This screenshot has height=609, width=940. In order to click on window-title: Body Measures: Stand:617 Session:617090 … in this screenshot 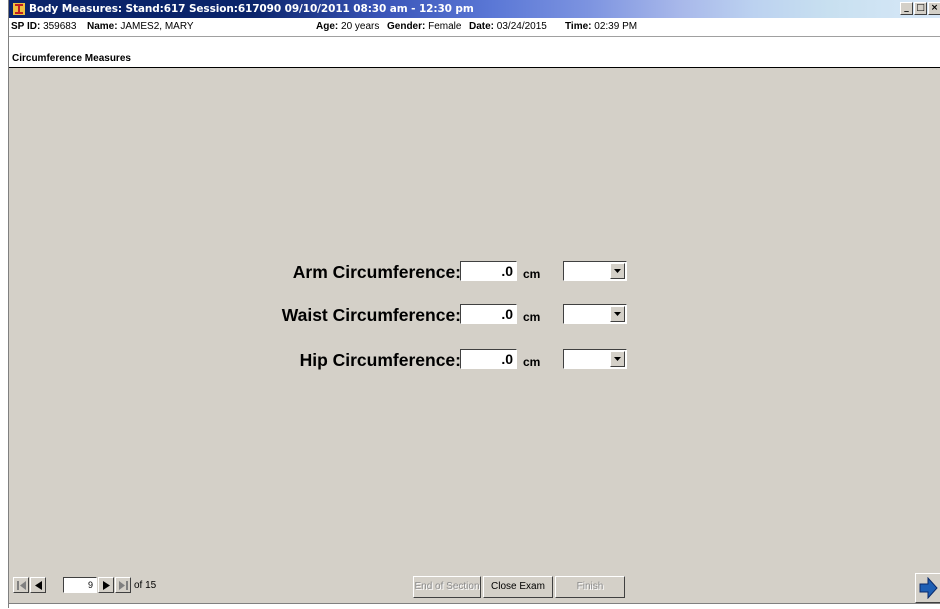, I will do `click(251, 9)`.